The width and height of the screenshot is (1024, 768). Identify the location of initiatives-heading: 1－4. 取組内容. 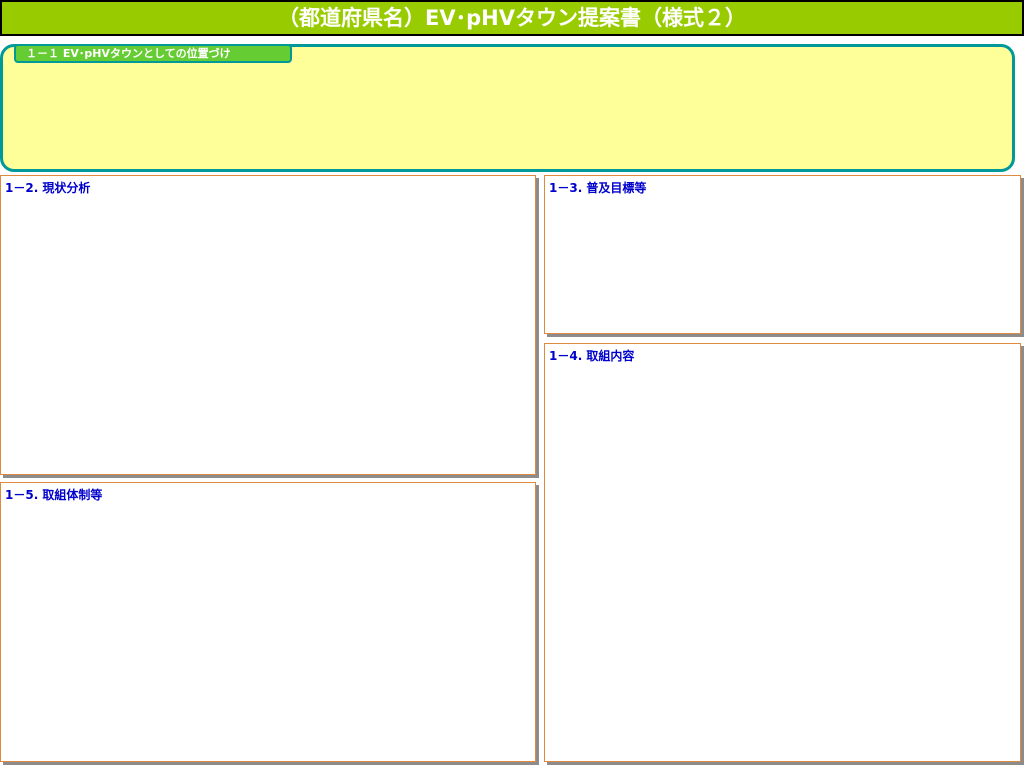
(592, 356).